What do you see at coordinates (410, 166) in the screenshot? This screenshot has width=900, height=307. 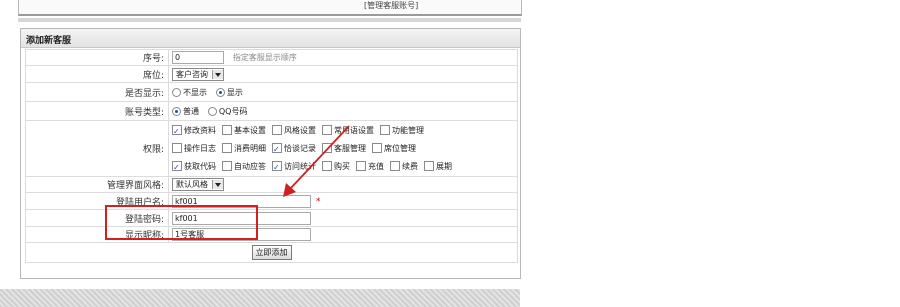 I see `permission-label: 续费` at bounding box center [410, 166].